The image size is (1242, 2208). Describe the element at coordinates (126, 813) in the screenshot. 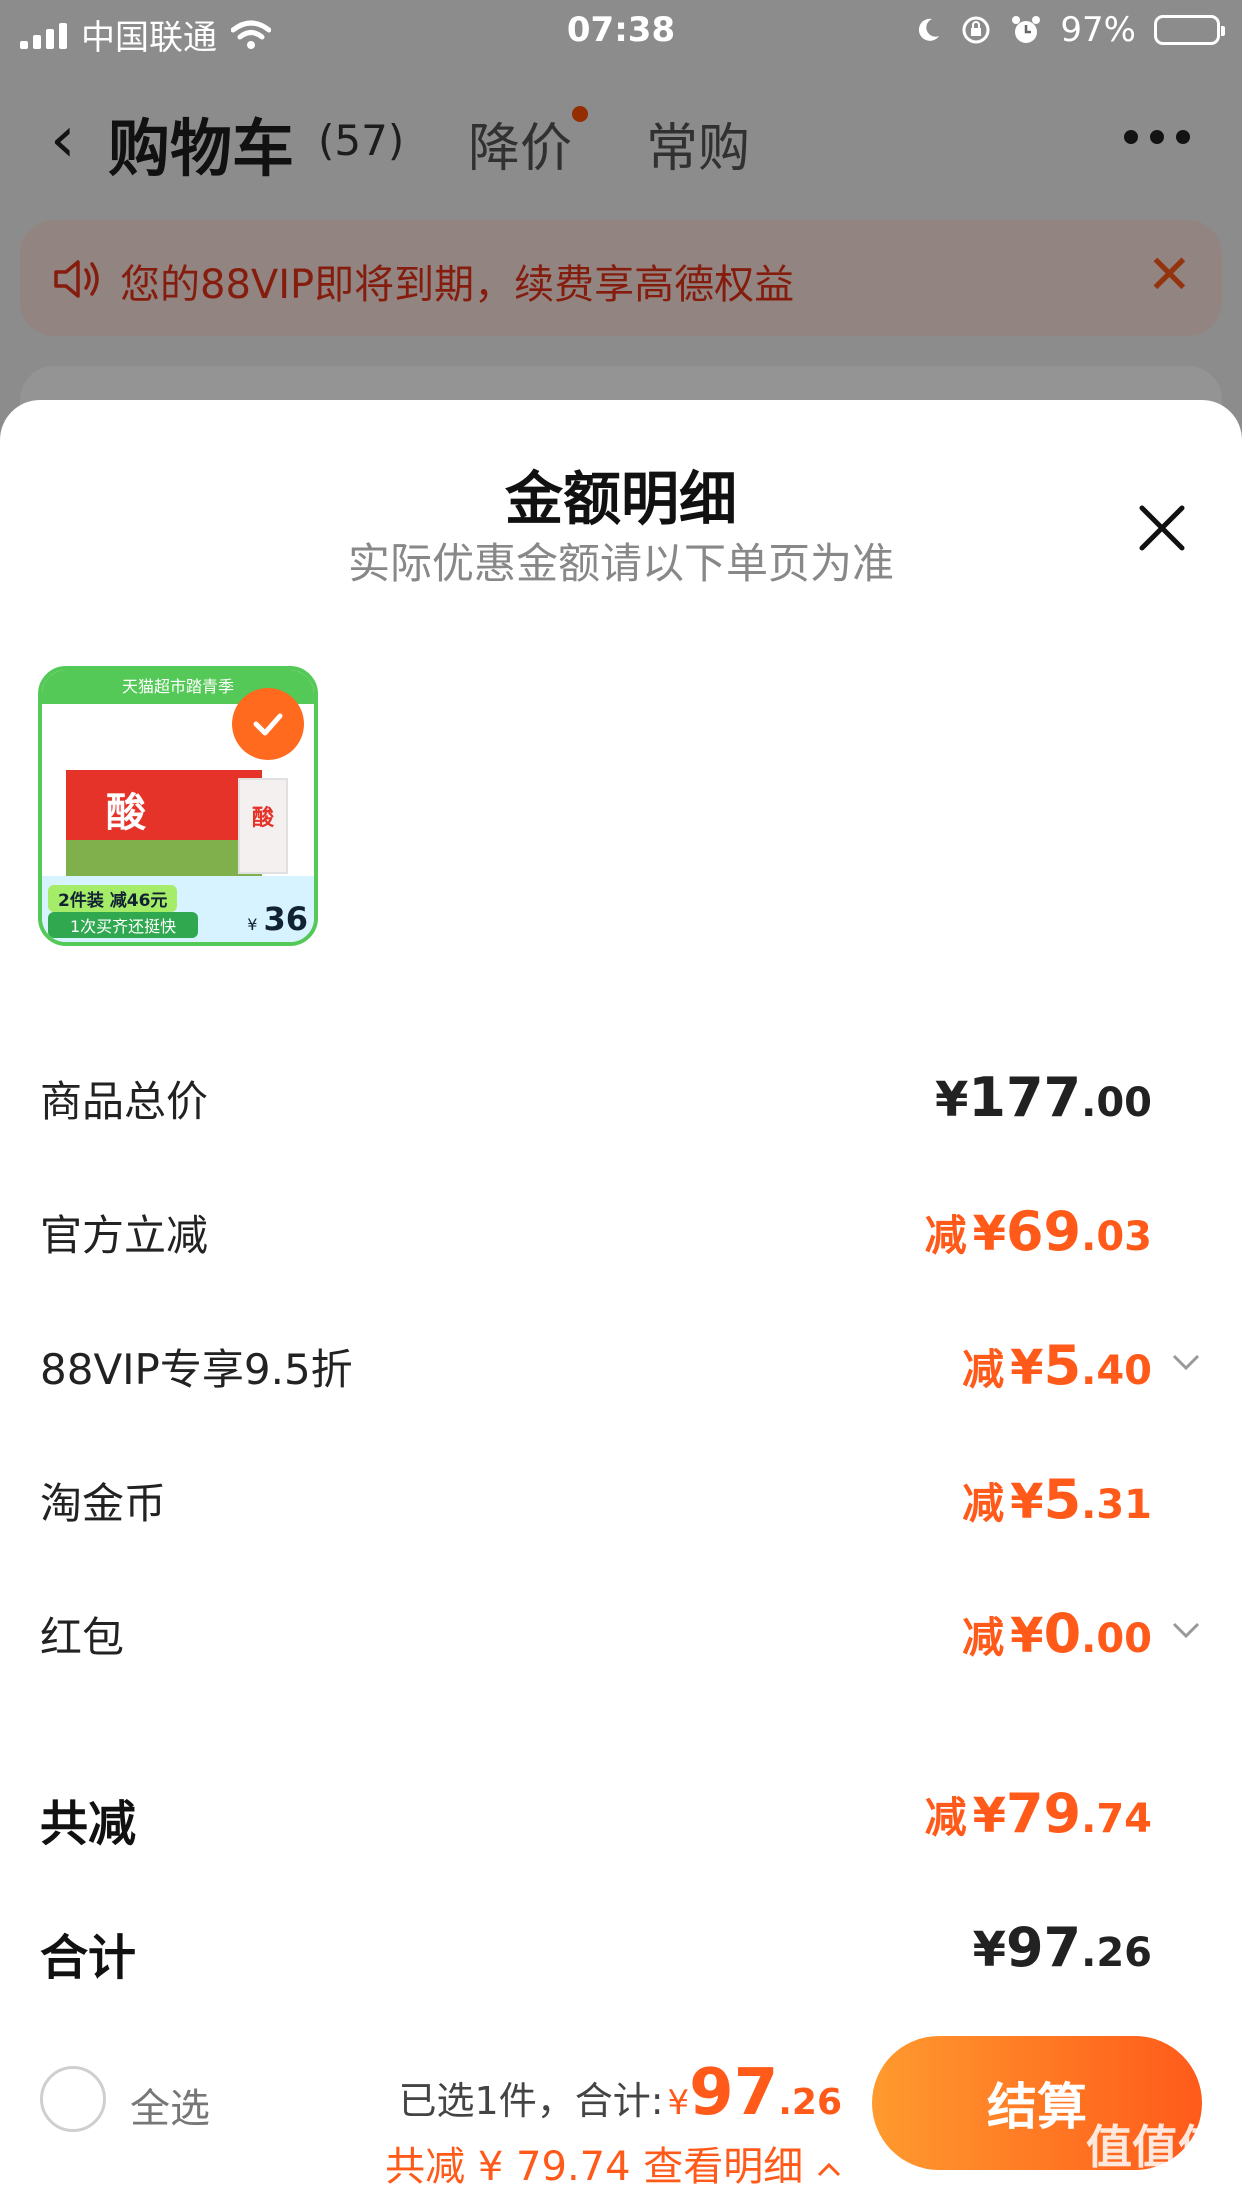

I see `product-brand-char: 酸` at that location.